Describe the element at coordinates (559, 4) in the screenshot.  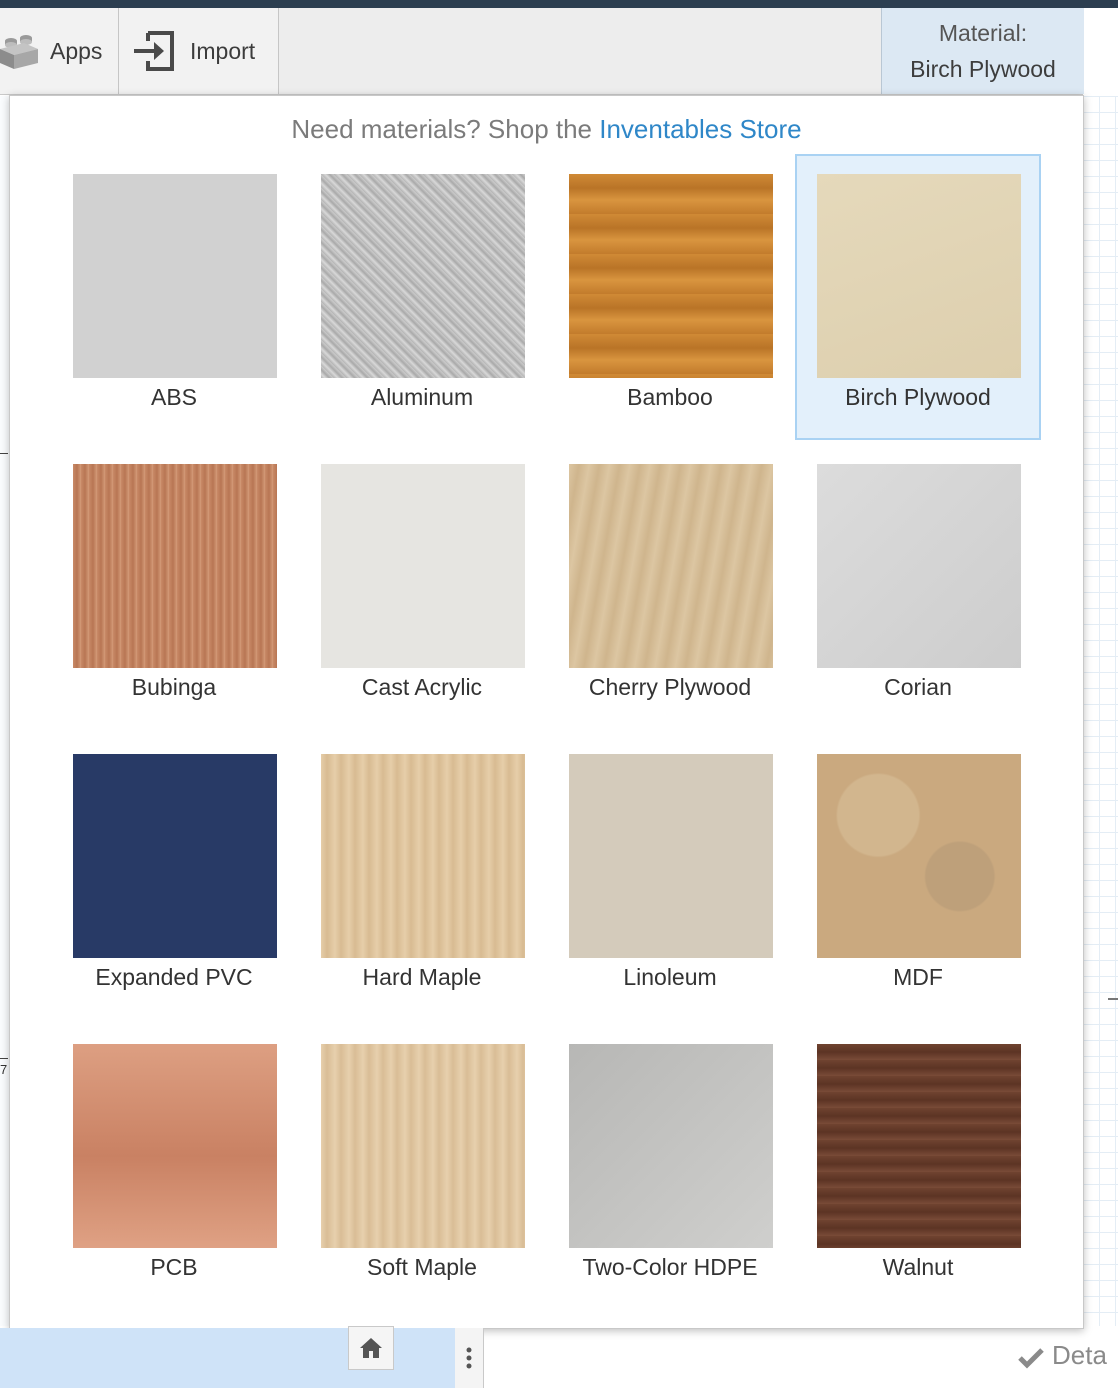
I see `window-top-bar` at that location.